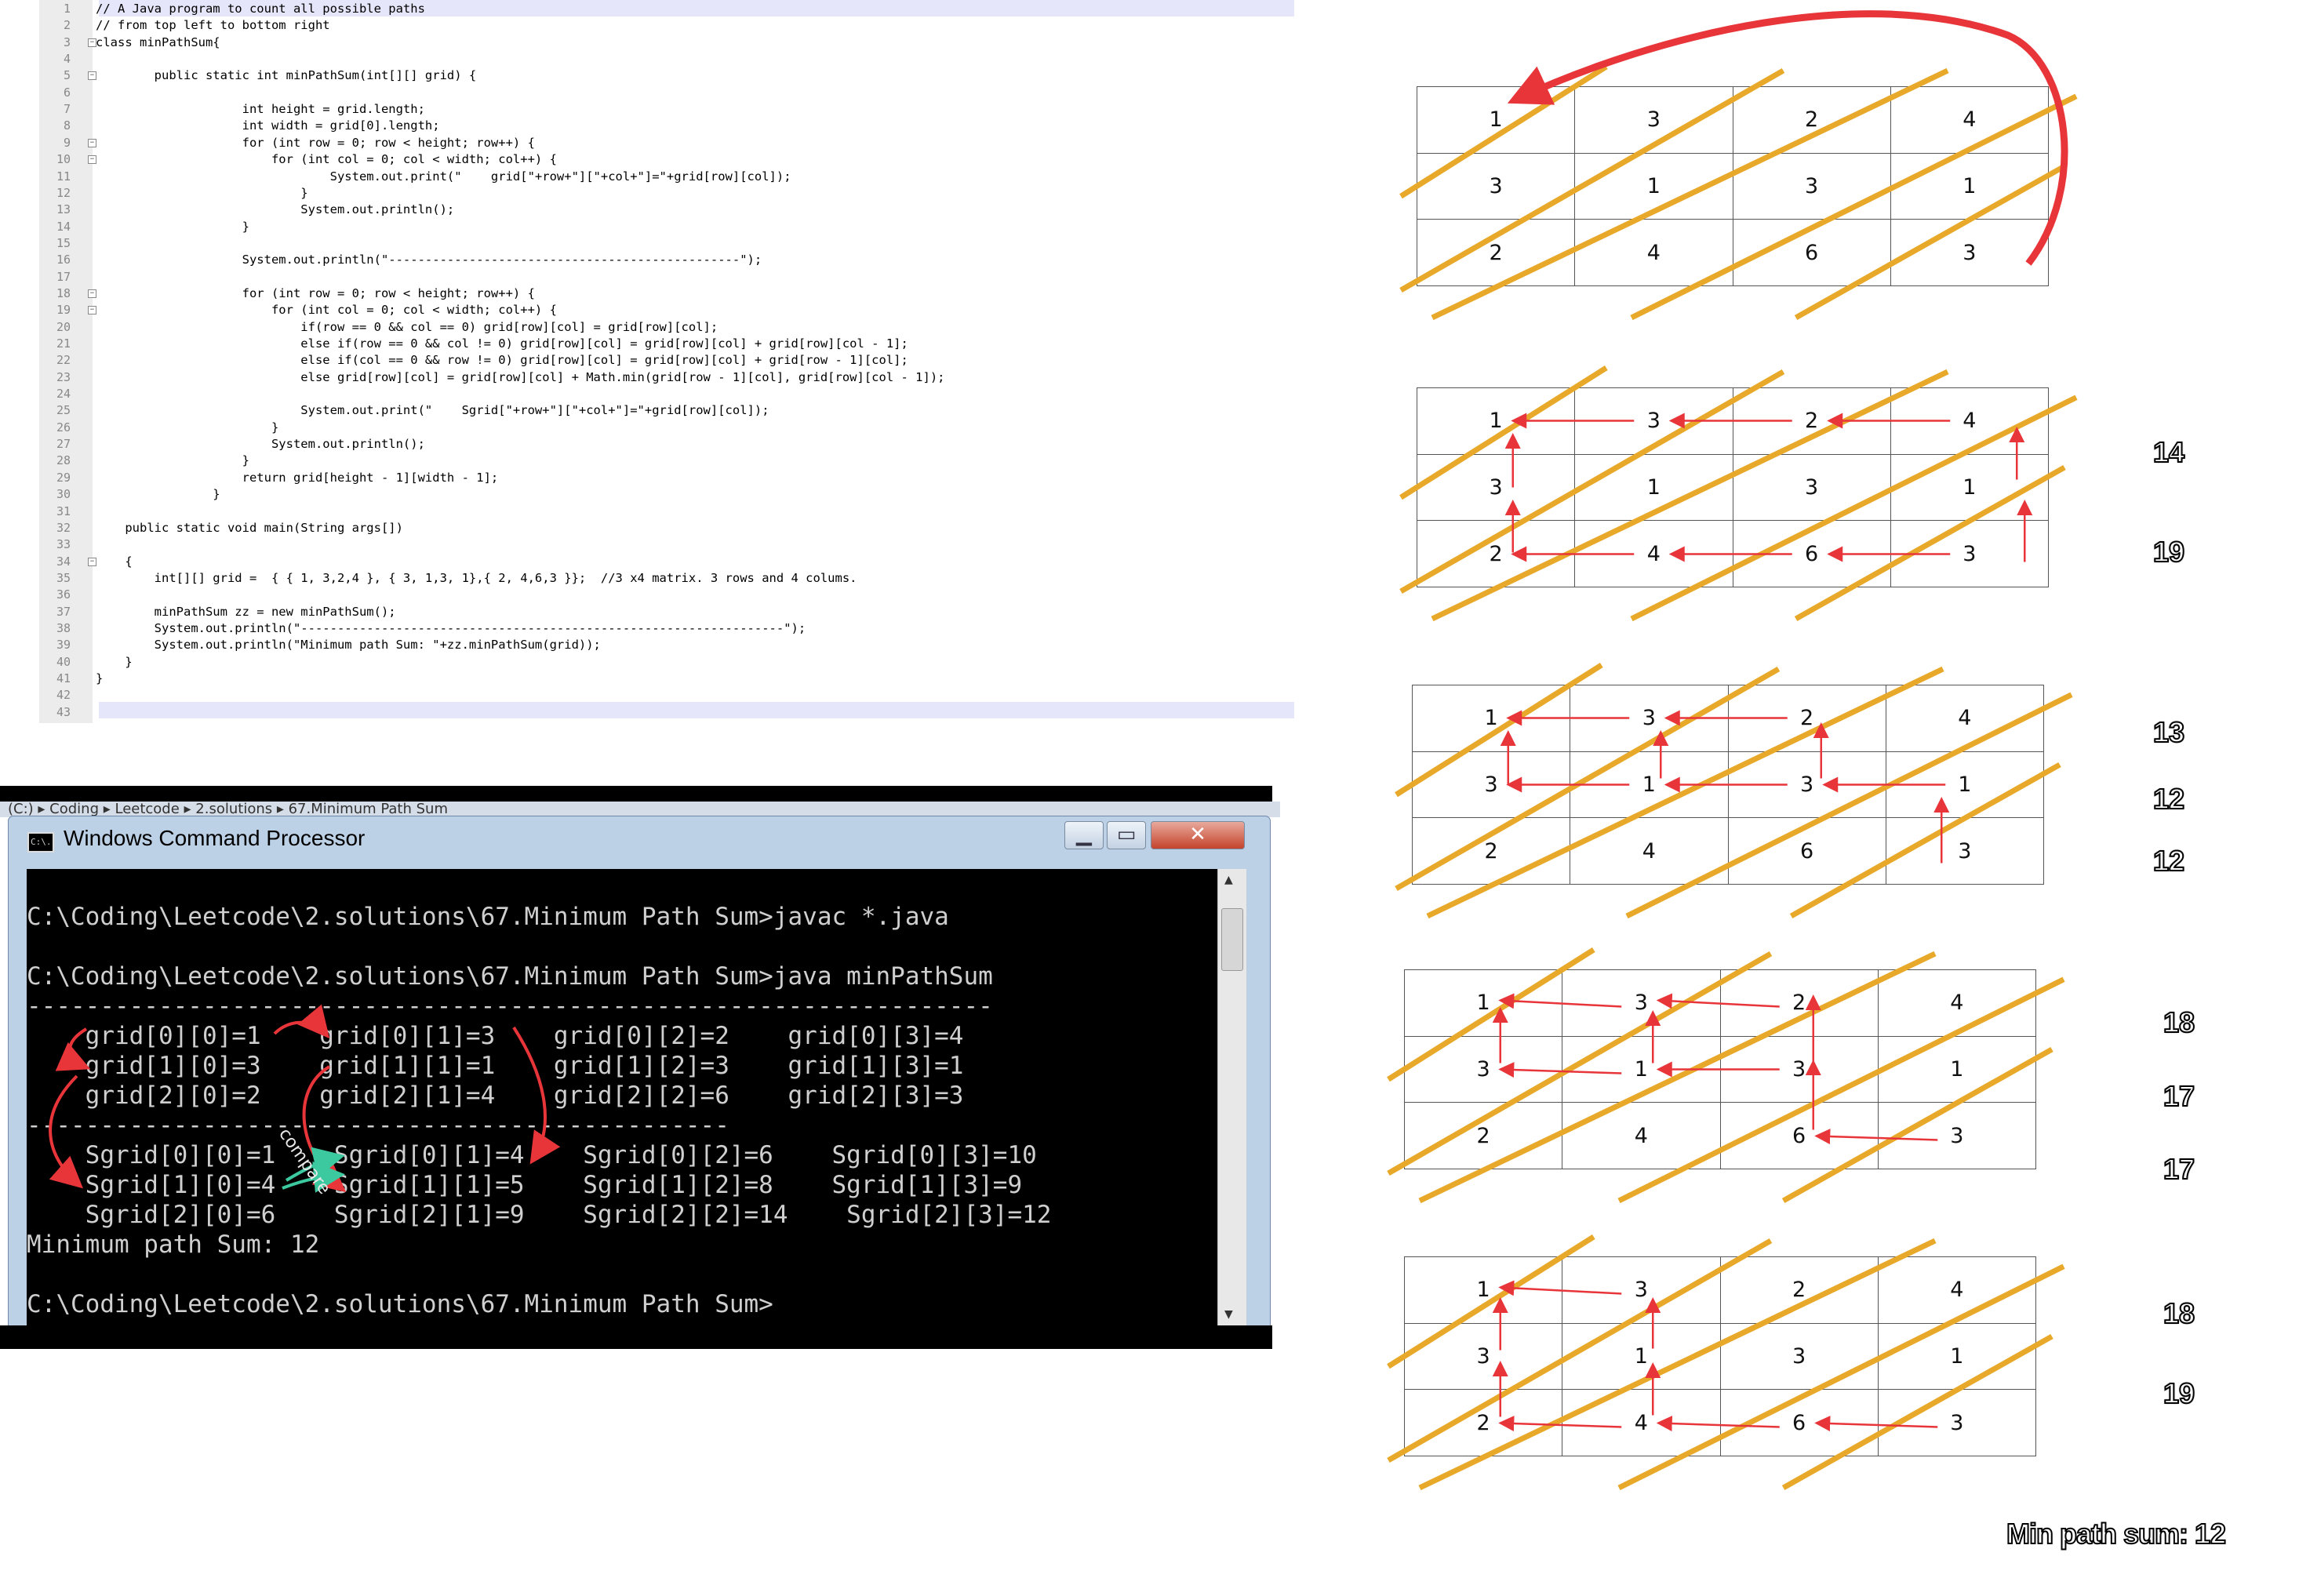  I want to click on traversal-arrow, so click(1787, 138).